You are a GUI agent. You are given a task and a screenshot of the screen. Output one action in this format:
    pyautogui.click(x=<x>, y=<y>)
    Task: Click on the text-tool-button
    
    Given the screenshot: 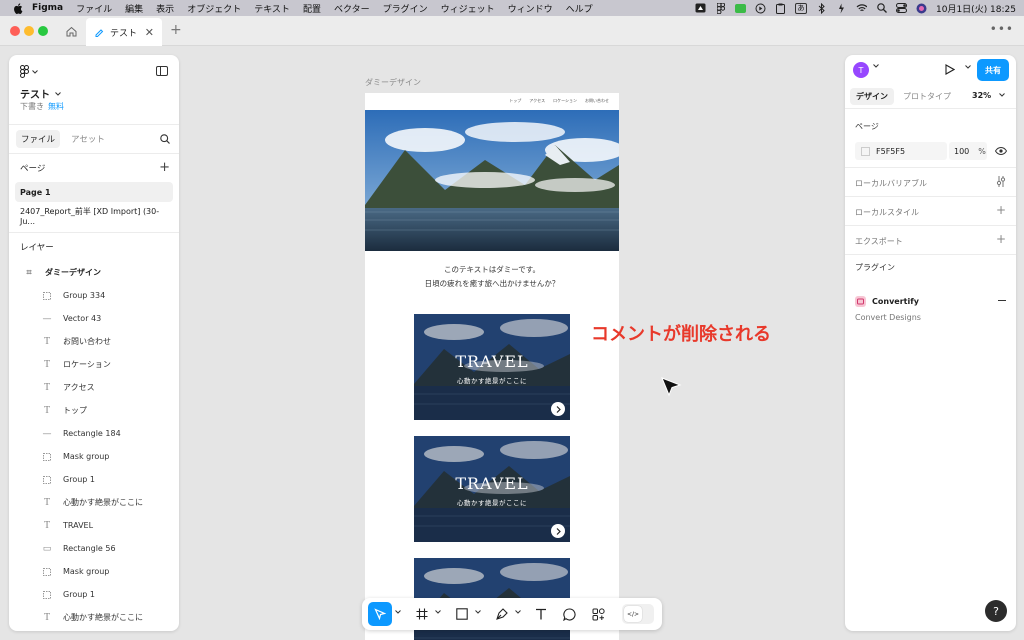 What is the action you would take?
    pyautogui.click(x=541, y=614)
    